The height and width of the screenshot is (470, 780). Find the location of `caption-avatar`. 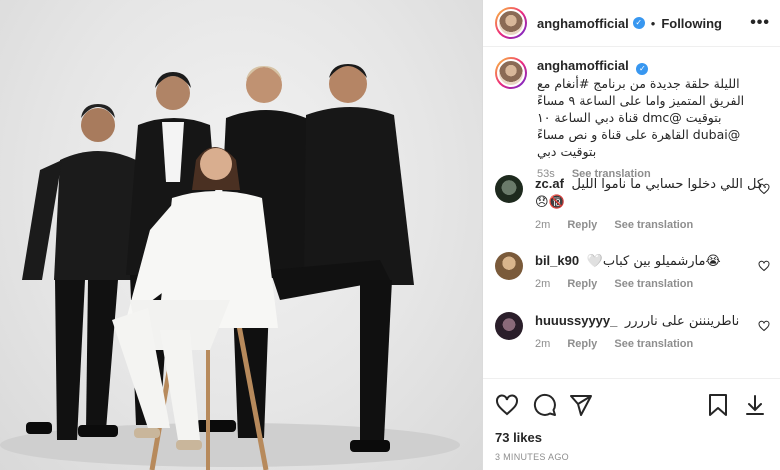

caption-avatar is located at coordinates (511, 73).